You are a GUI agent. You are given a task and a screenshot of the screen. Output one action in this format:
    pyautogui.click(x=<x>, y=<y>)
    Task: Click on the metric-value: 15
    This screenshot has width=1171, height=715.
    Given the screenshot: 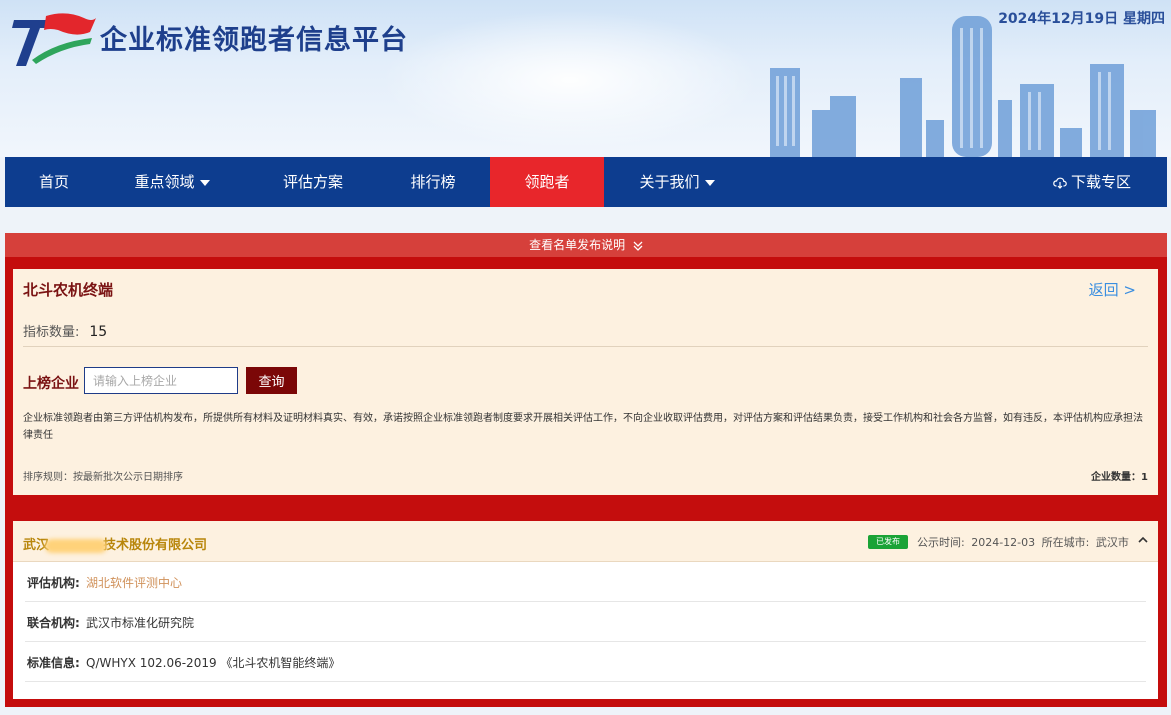 What is the action you would take?
    pyautogui.click(x=98, y=332)
    